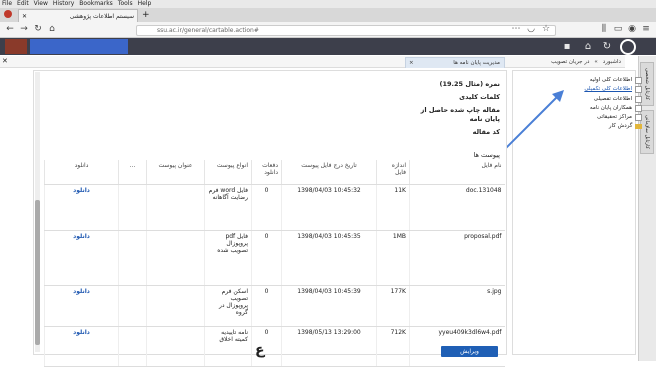 The image size is (656, 367). I want to click on tree-item-workflow: ⌄ گردش کار, so click(629, 126).